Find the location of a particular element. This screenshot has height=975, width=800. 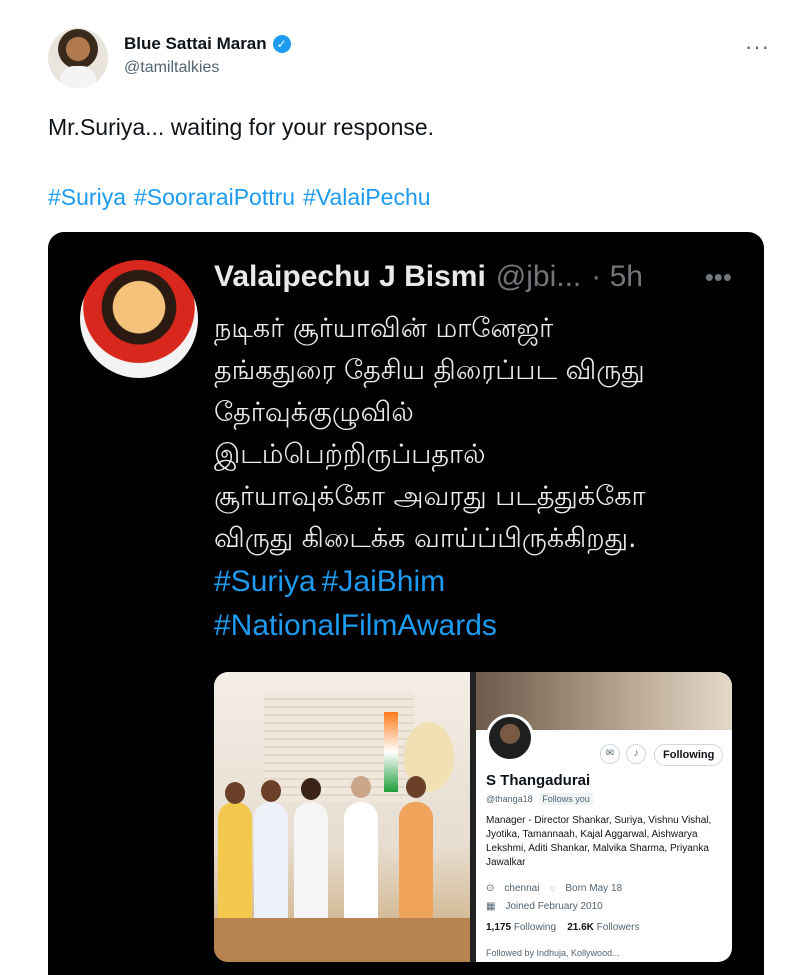

embedded-hashtag-line: #NationalFilmAwards is located at coordinates (479, 626).